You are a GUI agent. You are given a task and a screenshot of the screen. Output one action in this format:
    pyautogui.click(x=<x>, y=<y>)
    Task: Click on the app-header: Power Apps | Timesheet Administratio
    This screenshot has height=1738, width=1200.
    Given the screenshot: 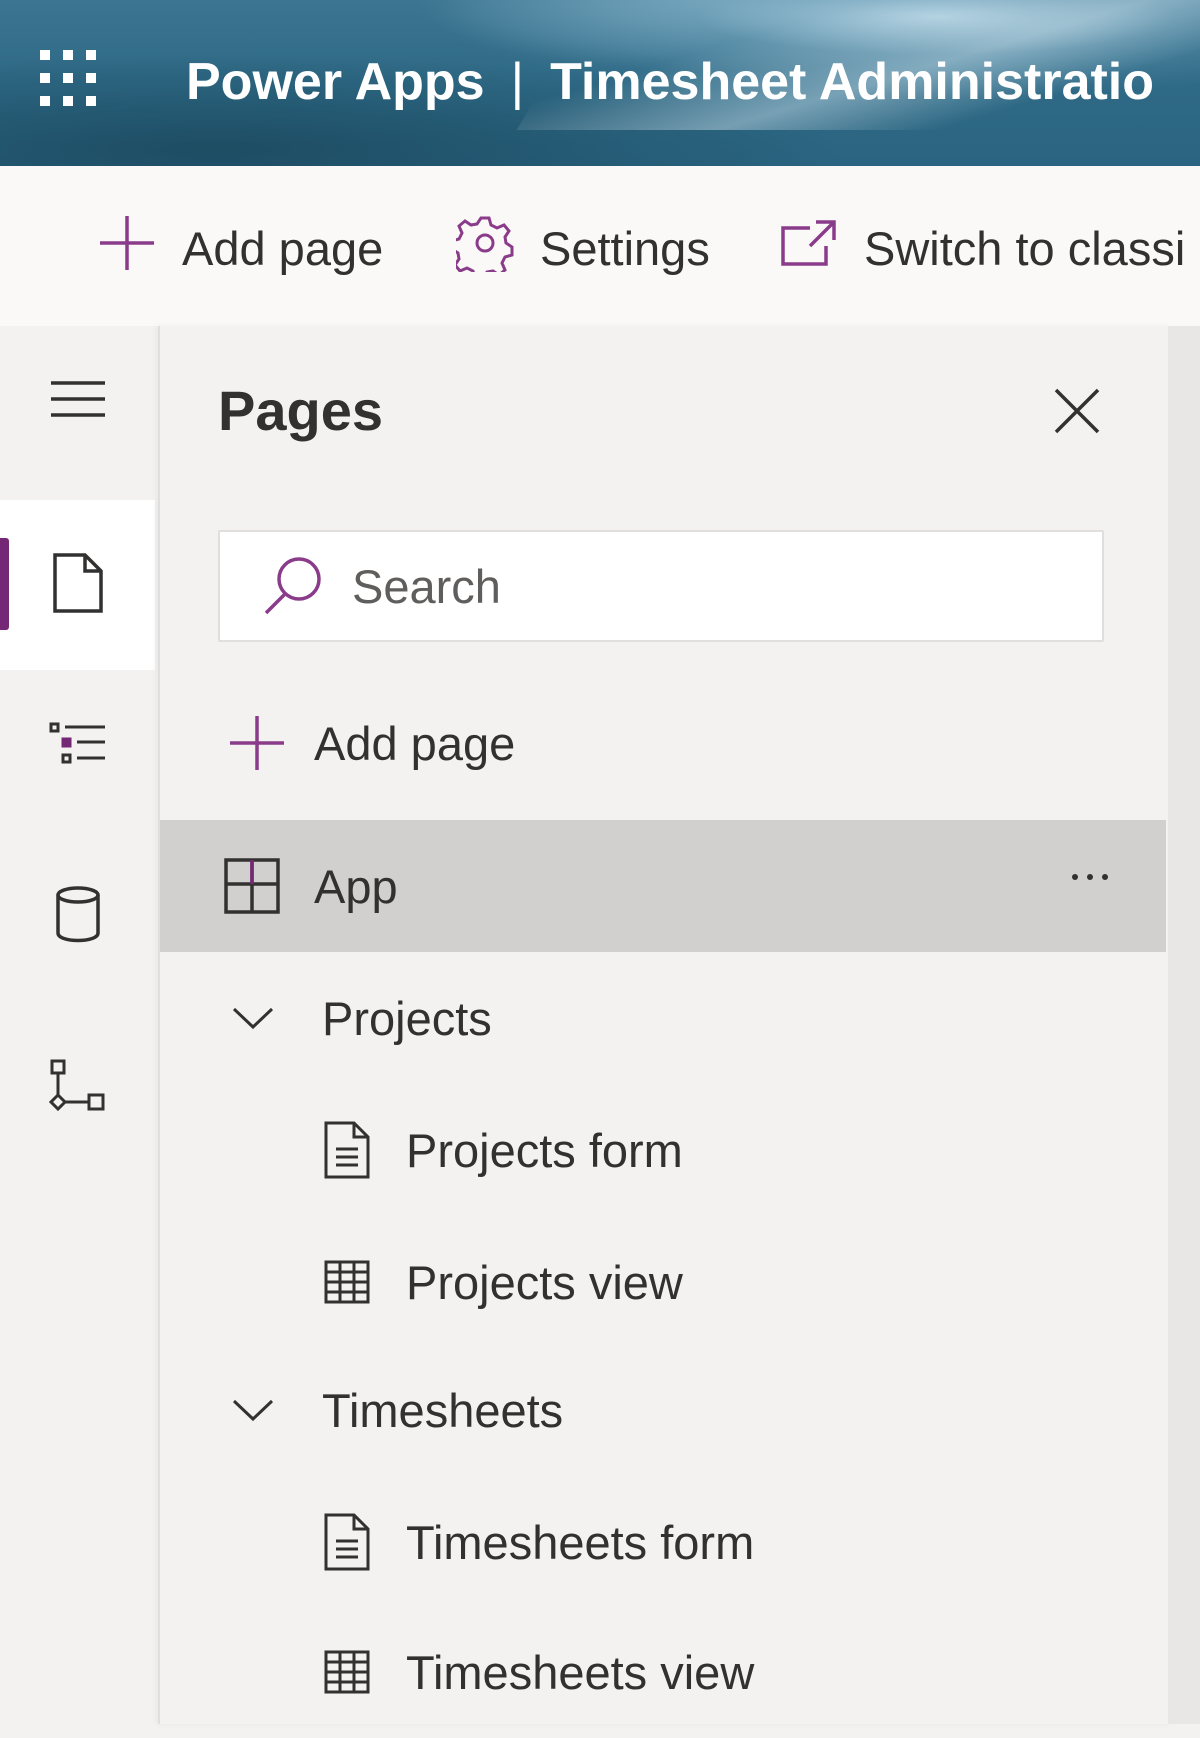 What is the action you would take?
    pyautogui.click(x=600, y=83)
    